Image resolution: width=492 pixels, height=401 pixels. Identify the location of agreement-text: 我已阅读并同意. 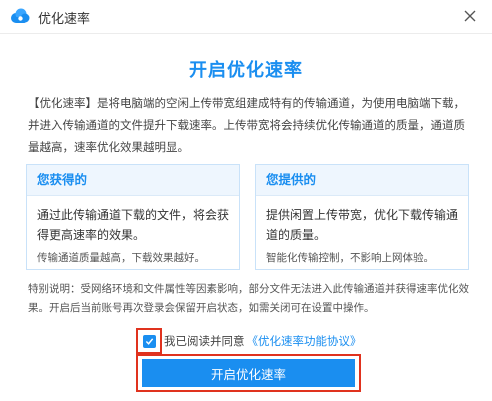
(204, 341).